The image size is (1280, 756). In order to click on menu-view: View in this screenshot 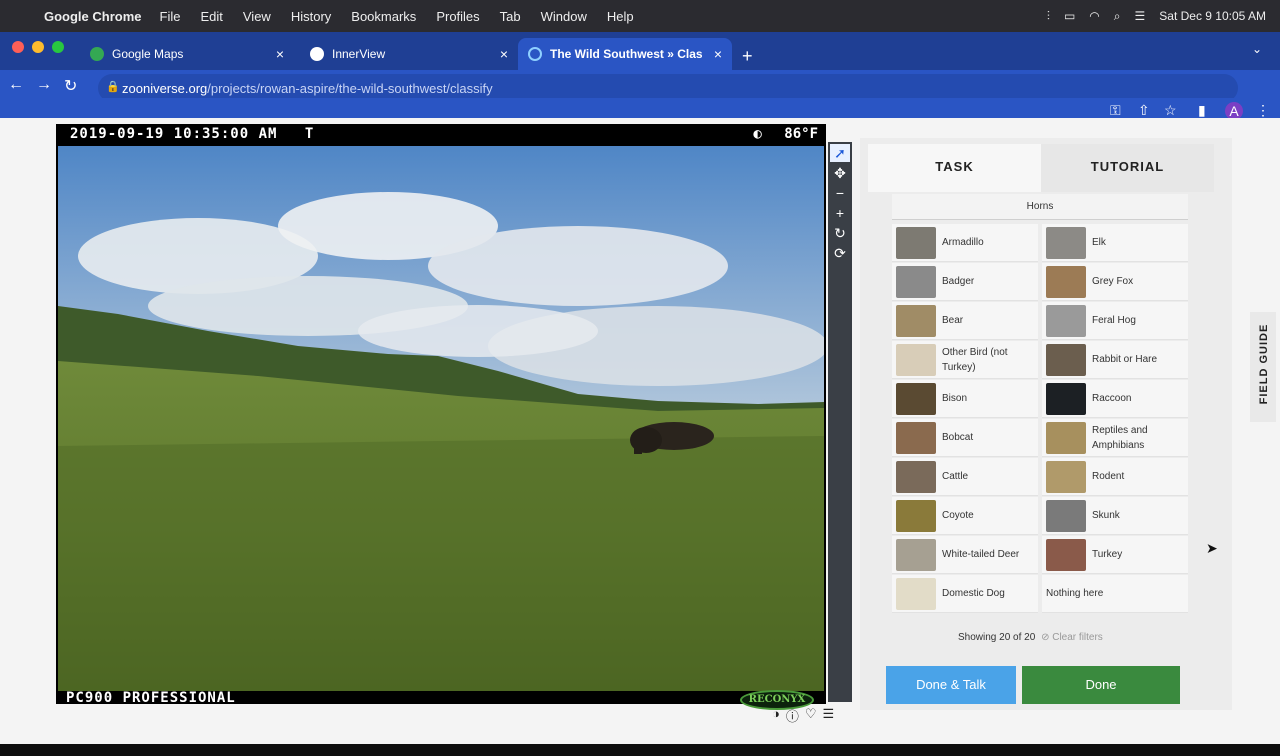, I will do `click(257, 16)`.